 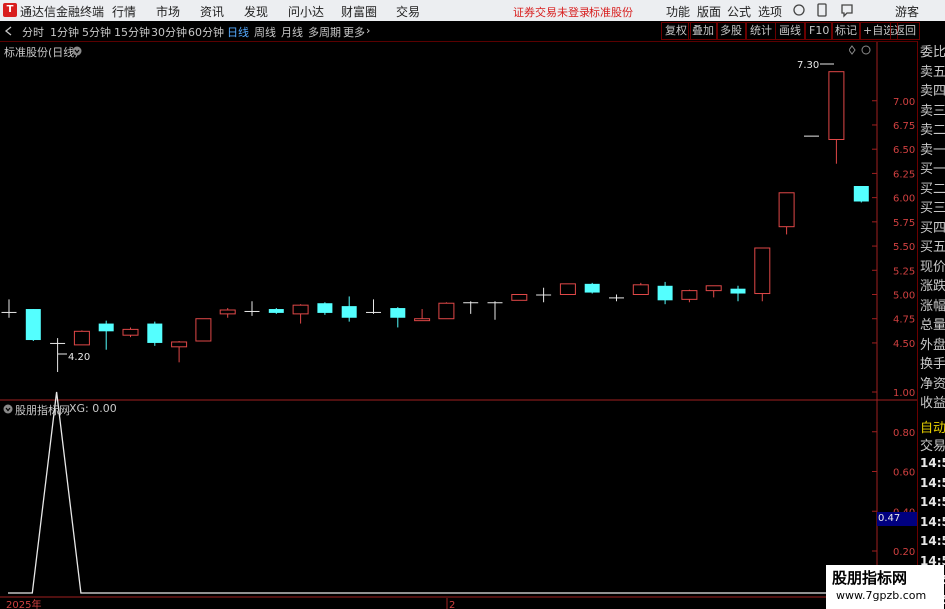 What do you see at coordinates (676, 31) in the screenshot?
I see `button-fuquan: 复权` at bounding box center [676, 31].